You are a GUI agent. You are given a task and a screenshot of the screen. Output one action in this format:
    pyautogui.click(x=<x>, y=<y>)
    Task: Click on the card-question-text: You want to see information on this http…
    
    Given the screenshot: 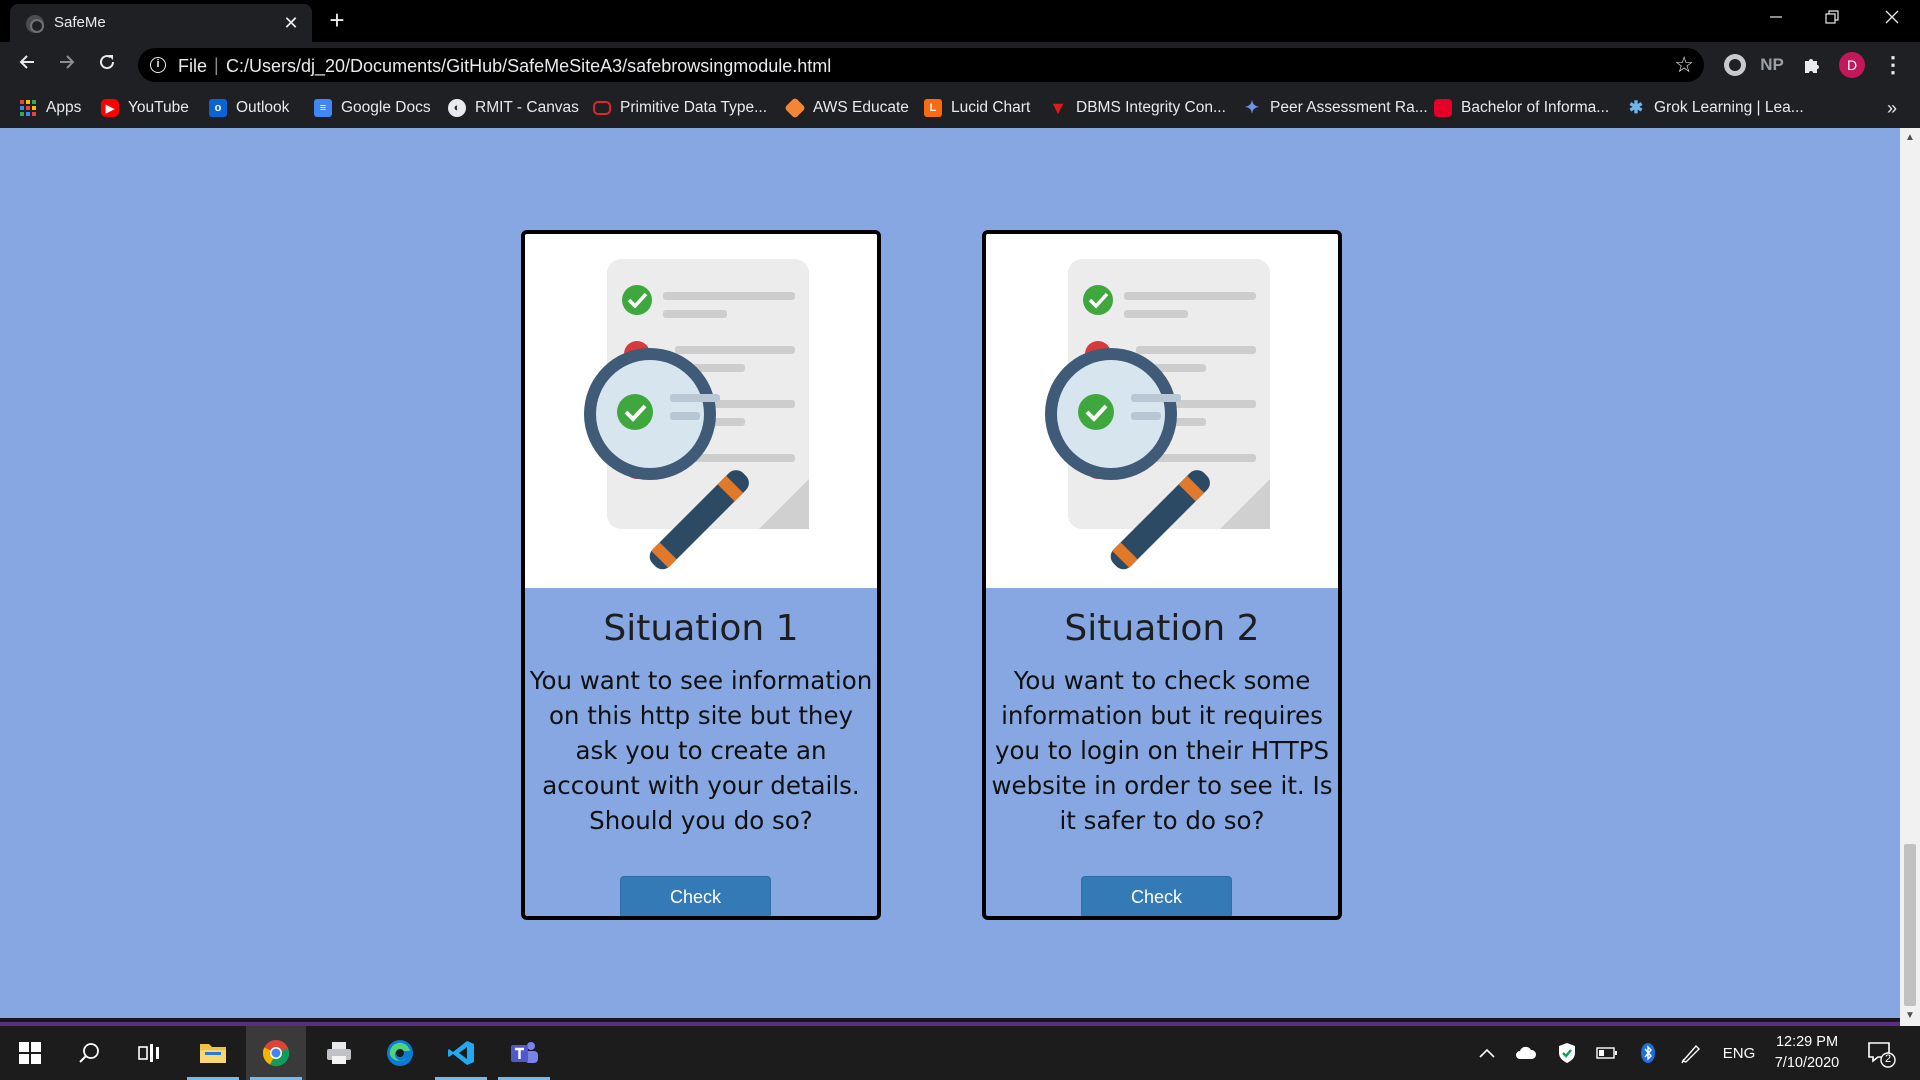 What is the action you would take?
    pyautogui.click(x=701, y=750)
    